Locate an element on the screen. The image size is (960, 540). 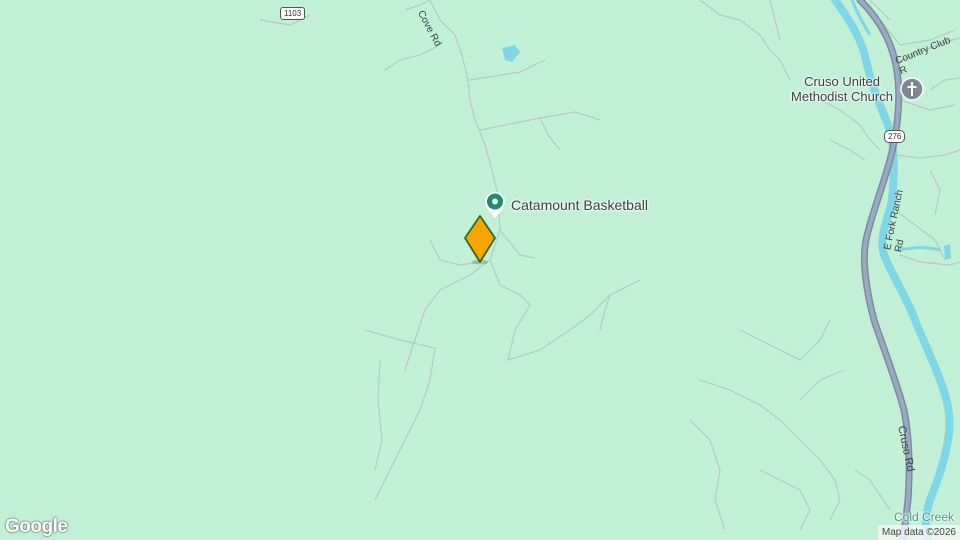
poi-church-label: Cruso United Methodist Church is located at coordinates (842, 89).